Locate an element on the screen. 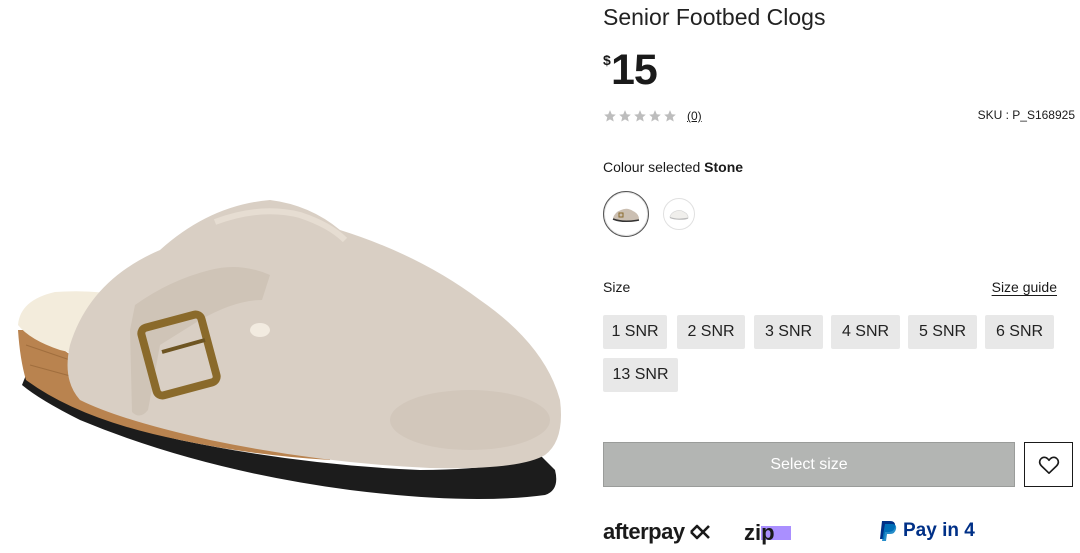 This screenshot has width=1080, height=553. paypal-pay-in-4: Pay in 4 is located at coordinates (926, 531).